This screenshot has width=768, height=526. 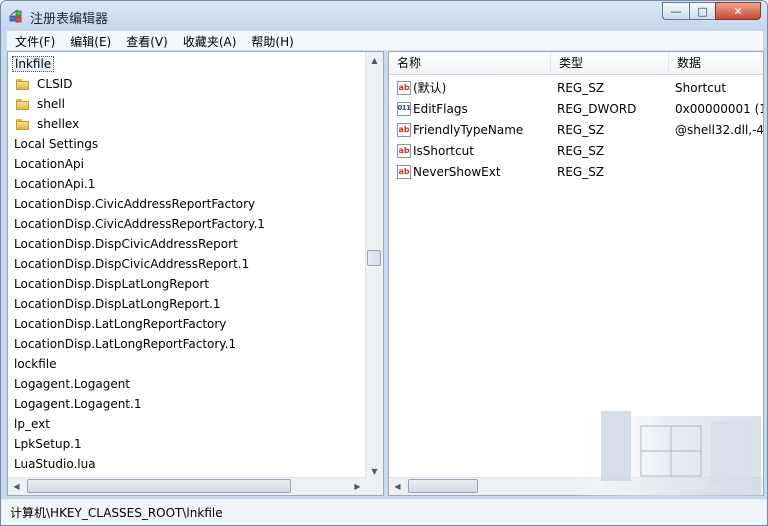 I want to click on tree-item-label: LpkSetup.1, so click(x=48, y=444).